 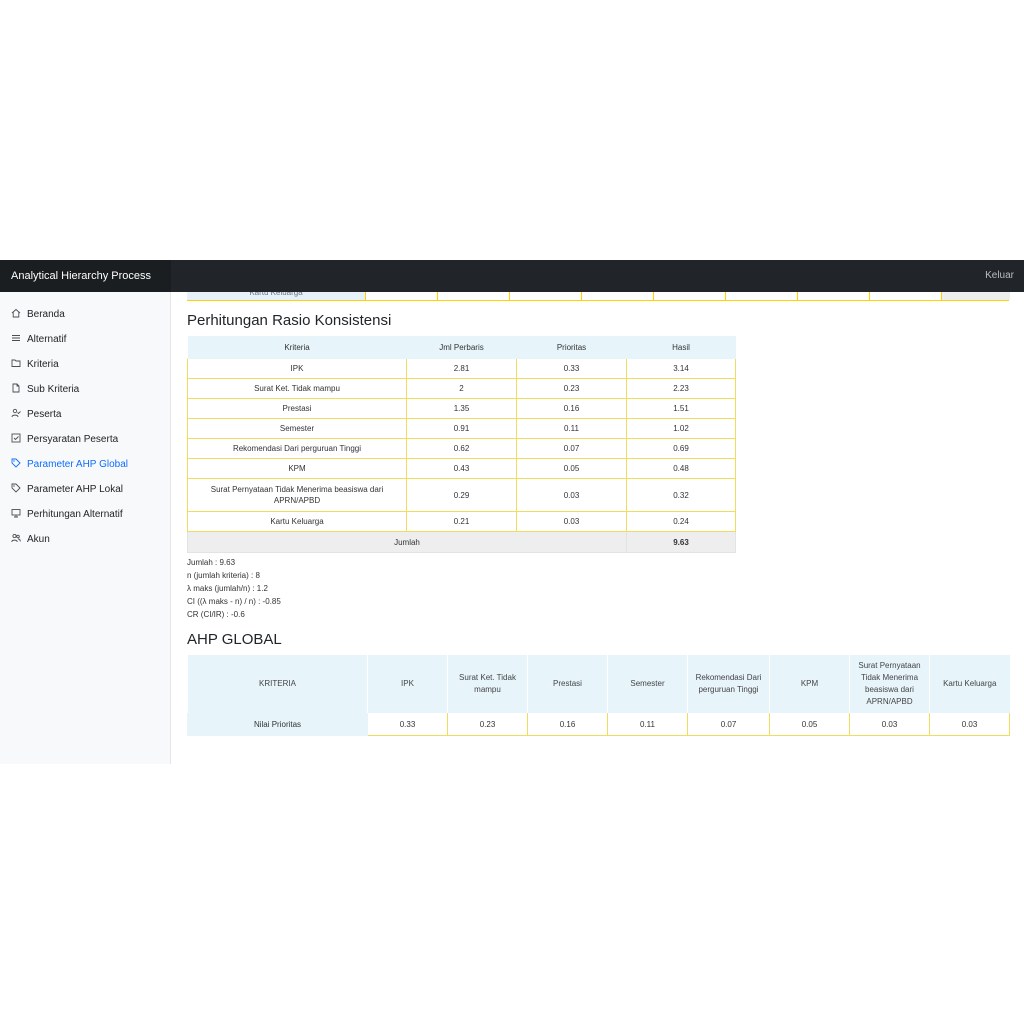 I want to click on sidebar-item-label: Peserta, so click(x=44, y=414).